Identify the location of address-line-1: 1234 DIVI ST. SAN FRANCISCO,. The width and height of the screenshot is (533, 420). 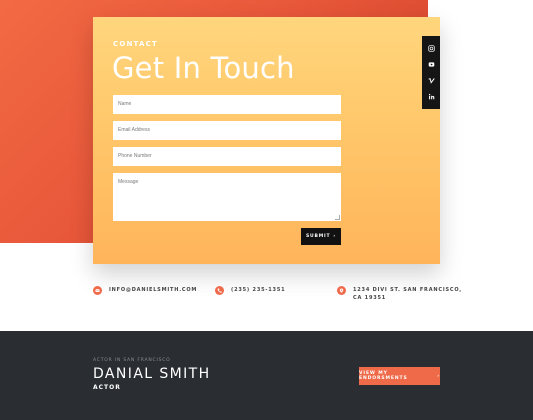
(407, 290).